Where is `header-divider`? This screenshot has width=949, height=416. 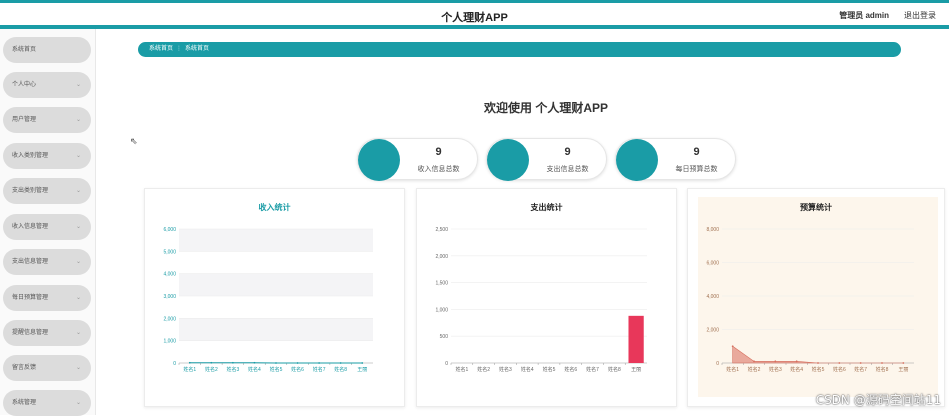
header-divider is located at coordinates (474, 27).